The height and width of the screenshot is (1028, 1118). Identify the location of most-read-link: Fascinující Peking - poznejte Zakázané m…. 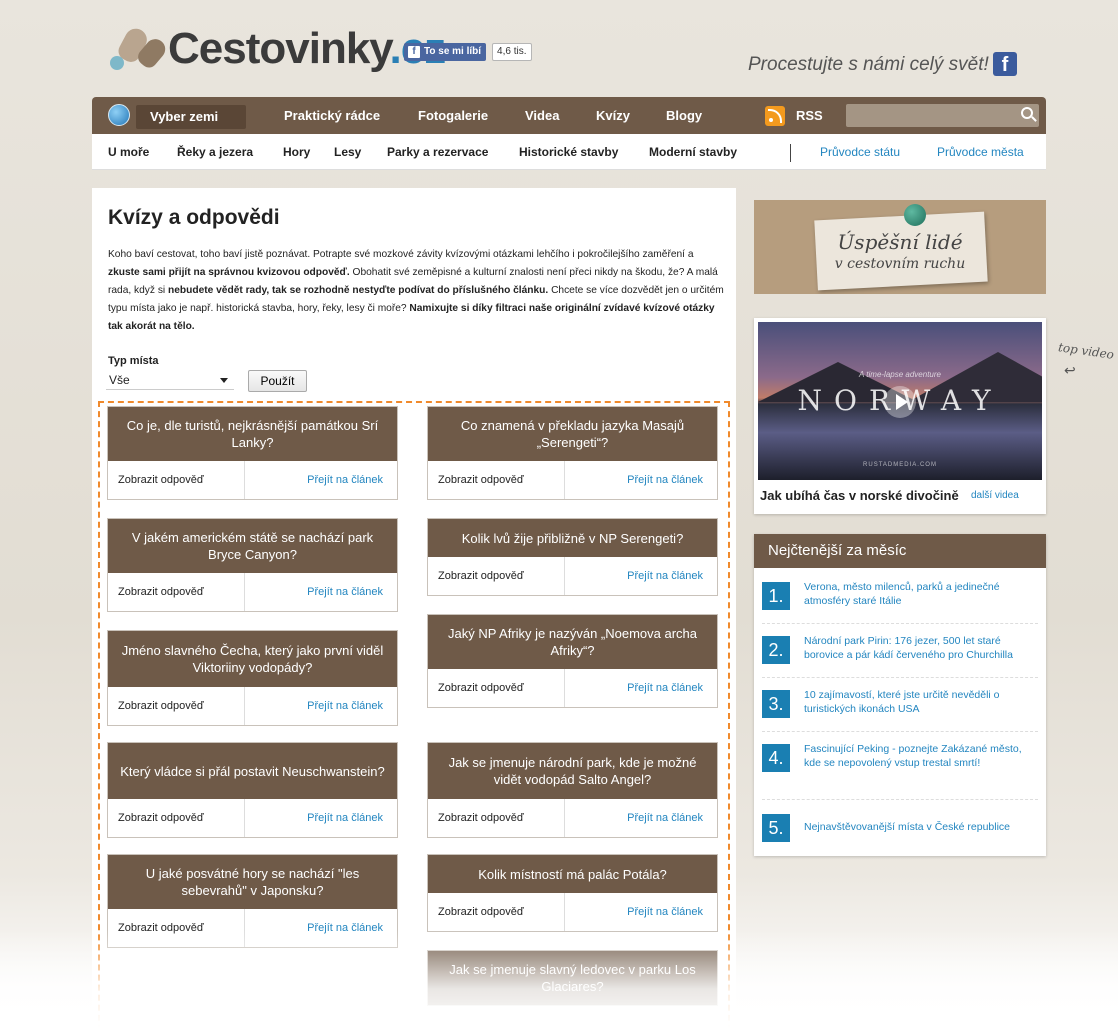
(917, 770).